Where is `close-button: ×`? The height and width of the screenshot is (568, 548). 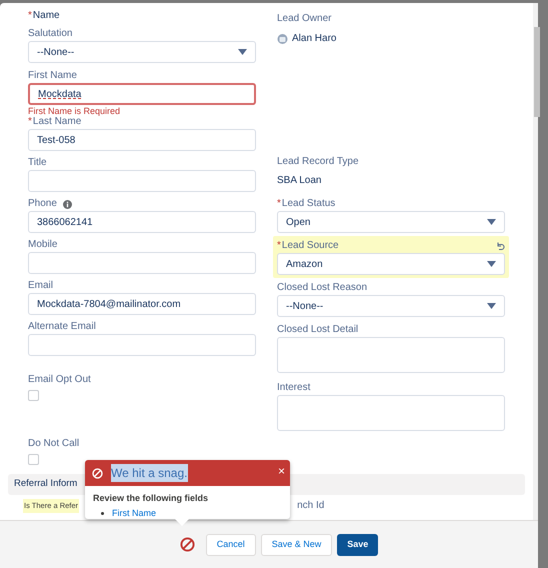 close-button: × is located at coordinates (281, 471).